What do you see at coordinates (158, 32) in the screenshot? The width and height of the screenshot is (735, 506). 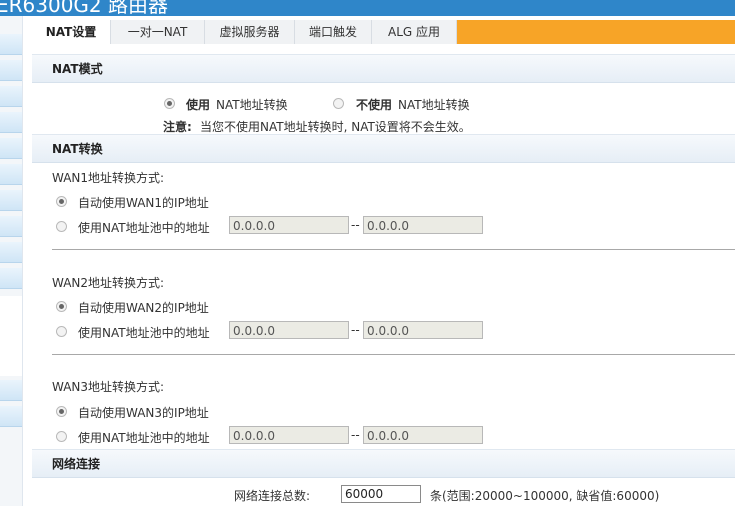 I see `tab-one-to-one-nat: 一对一NAT` at bounding box center [158, 32].